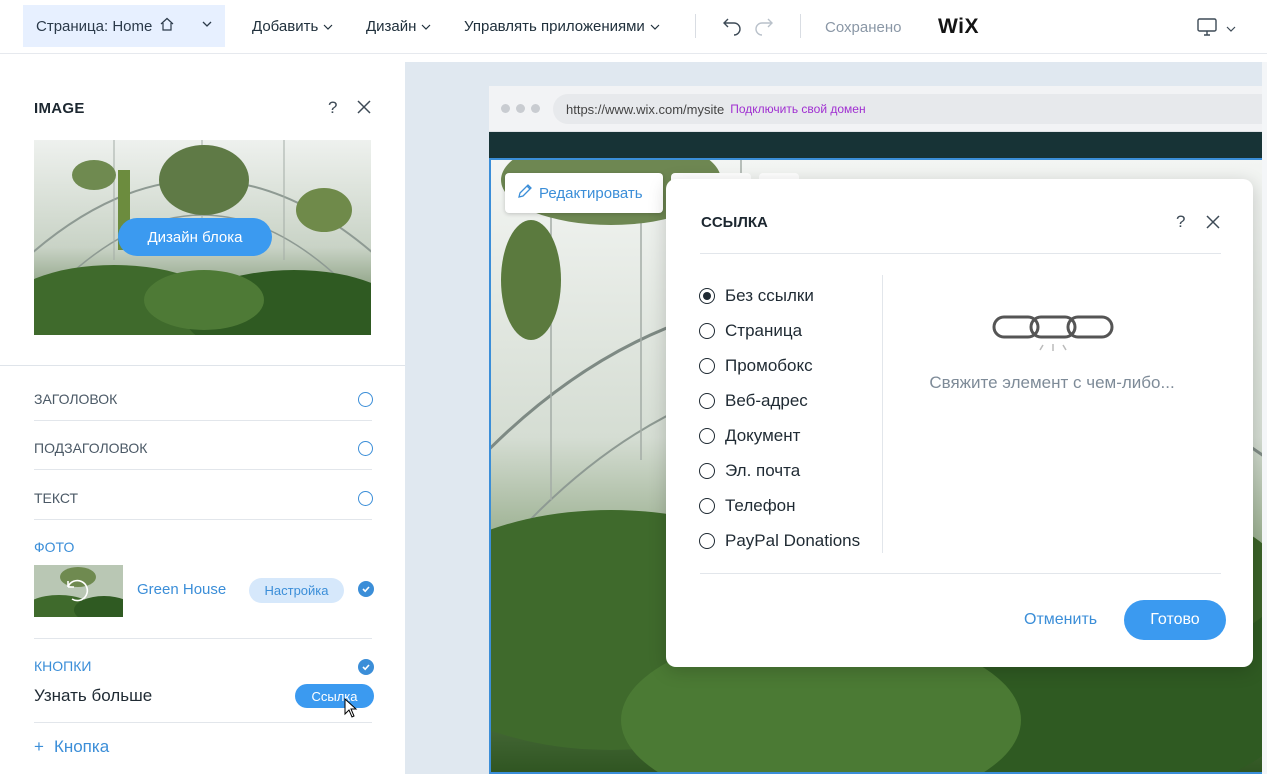 This screenshot has height=774, width=1267. I want to click on site-url: https://www.wix.com/mysite, so click(645, 109).